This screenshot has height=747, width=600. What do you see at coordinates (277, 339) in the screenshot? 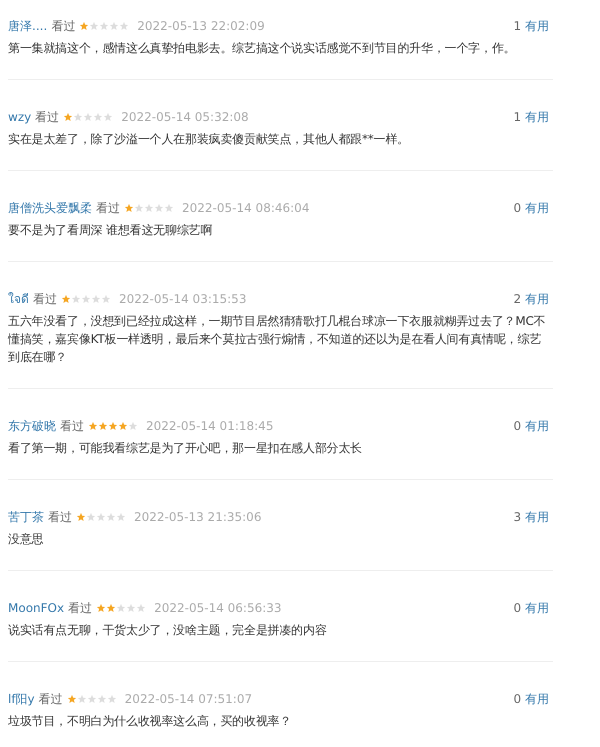
I see `review-text: 五六年没看了，没想到已经拉成这样，一期节目居然猜猜歌打几棍台球凉一下衣服就糊弄过去了？MC不懂搞笑，嘉宾像KT板一样透明，最后来个莫拉古强行煽情，不知道的还以为是在看人间有真情呢，综艺到底在哪？` at bounding box center [277, 339].